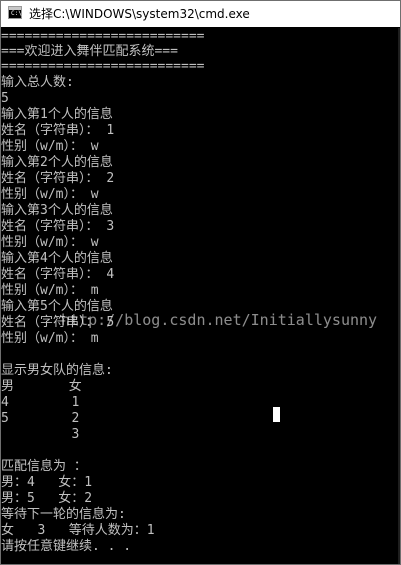 This screenshot has width=401, height=565. I want to click on console-line: 等待下一轮的信息为:, so click(63, 514).